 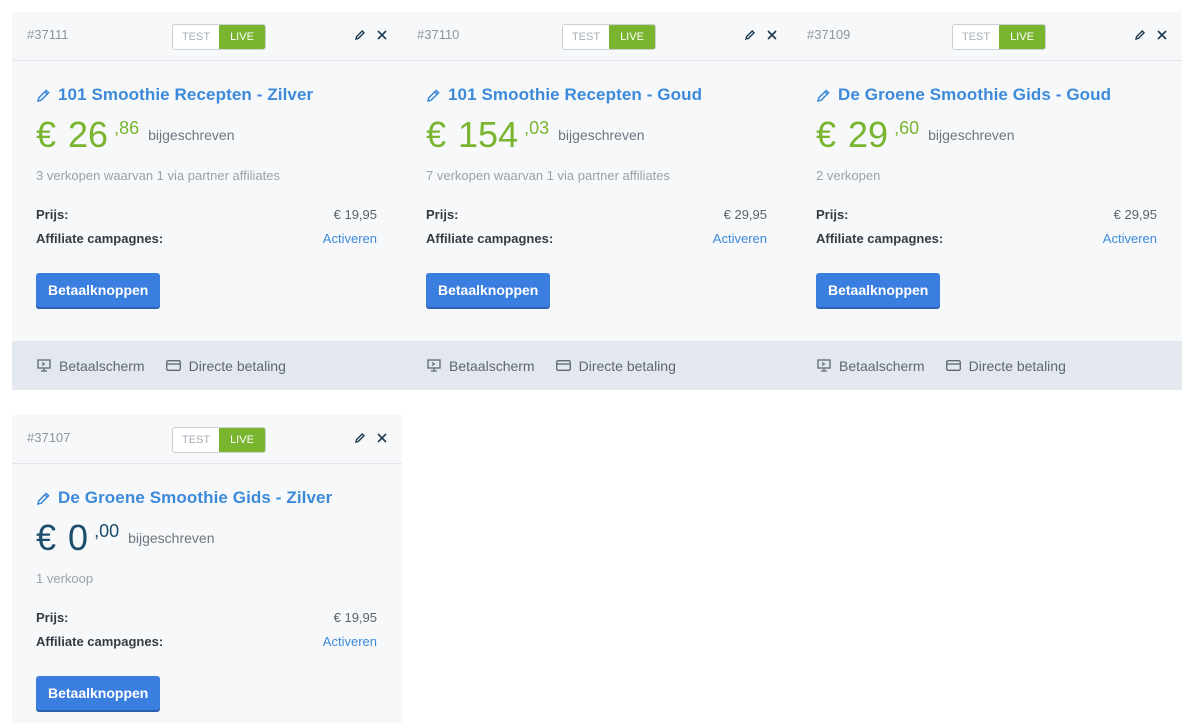 I want to click on card-header: #37107 TEST LIVE, so click(x=207, y=439).